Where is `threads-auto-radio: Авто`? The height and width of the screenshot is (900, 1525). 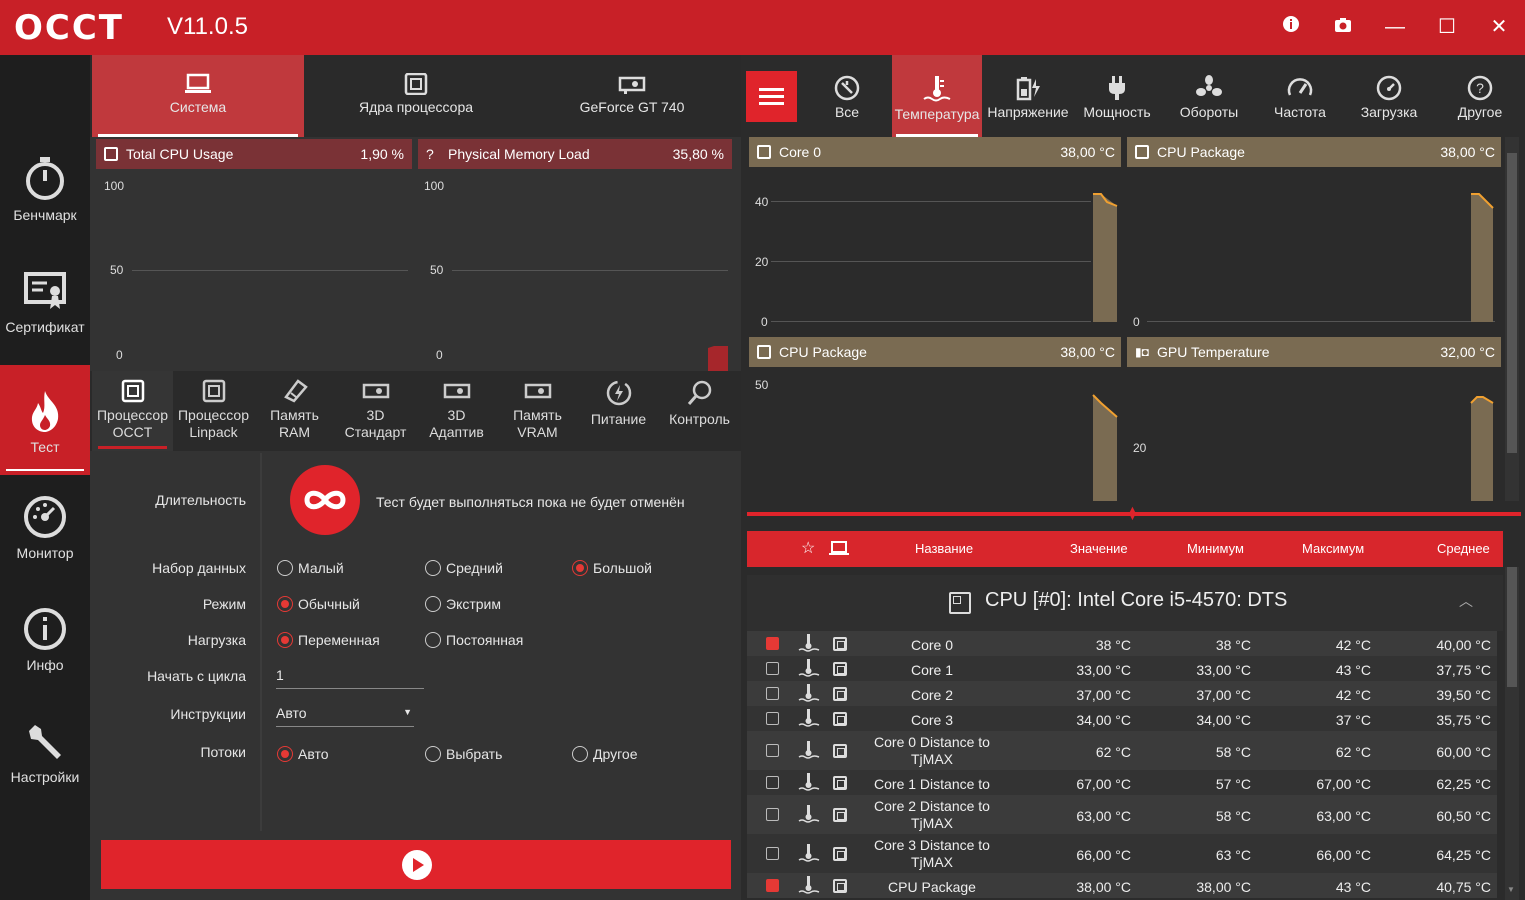
threads-auto-radio: Авто is located at coordinates (303, 754).